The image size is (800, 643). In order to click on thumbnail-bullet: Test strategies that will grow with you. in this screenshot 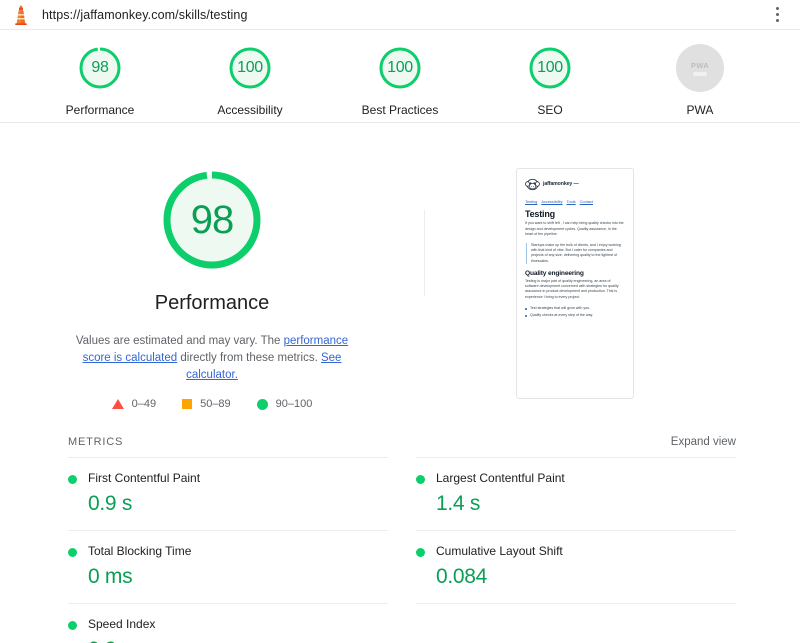, I will do `click(575, 308)`.